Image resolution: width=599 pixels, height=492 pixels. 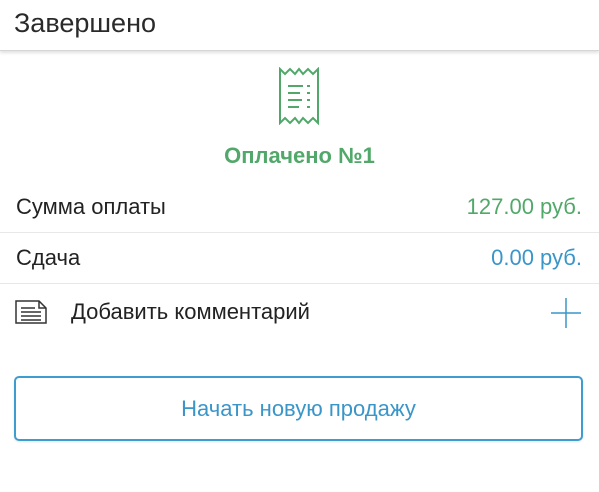 I want to click on payment-amount-row: Сумма оплаты 127.00 руб., so click(x=299, y=207).